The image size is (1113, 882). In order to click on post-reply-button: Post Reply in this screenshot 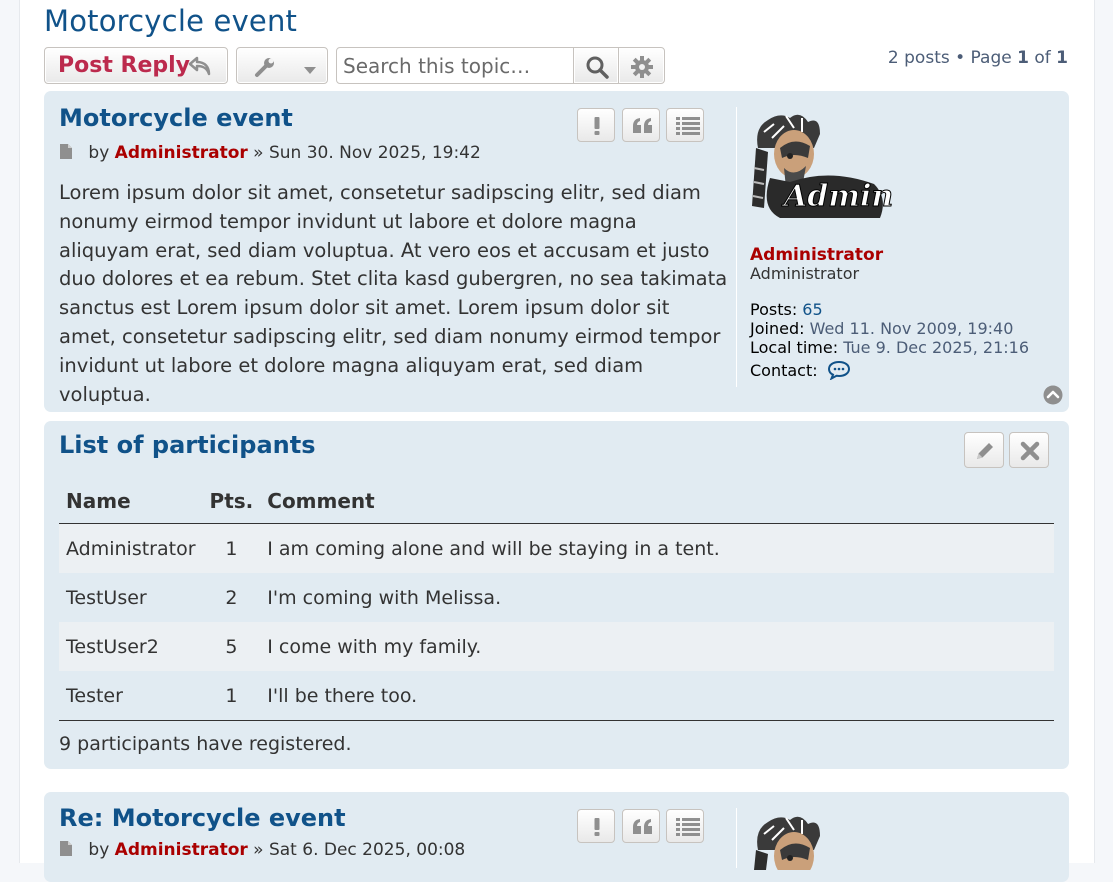, I will do `click(136, 65)`.